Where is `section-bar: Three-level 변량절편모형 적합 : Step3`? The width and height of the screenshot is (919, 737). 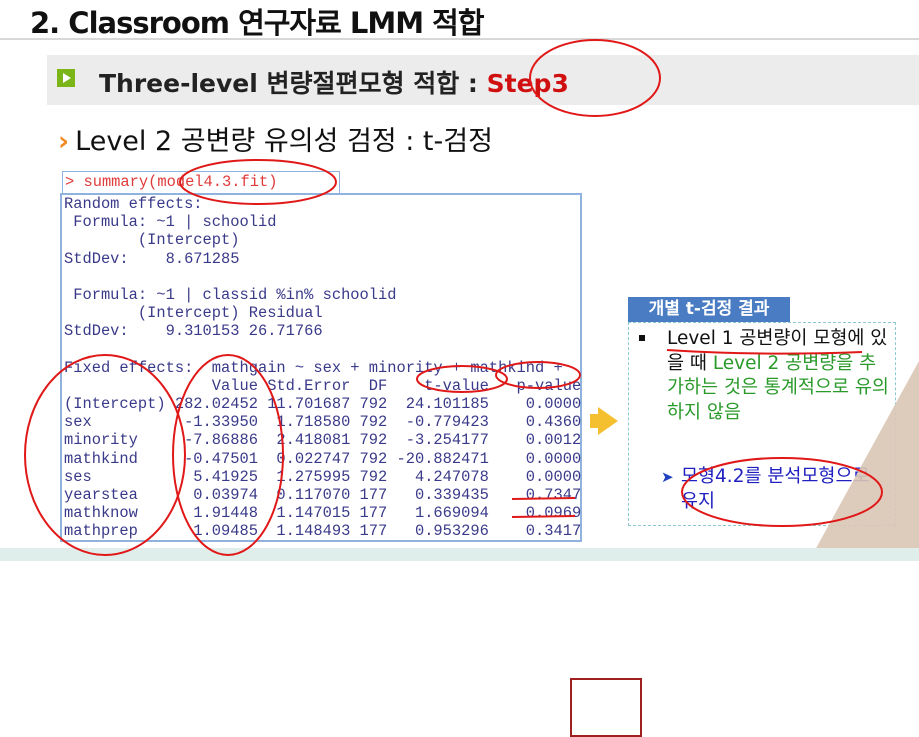 section-bar: Three-level 변량절편모형 적합 : Step3 is located at coordinates (483, 80).